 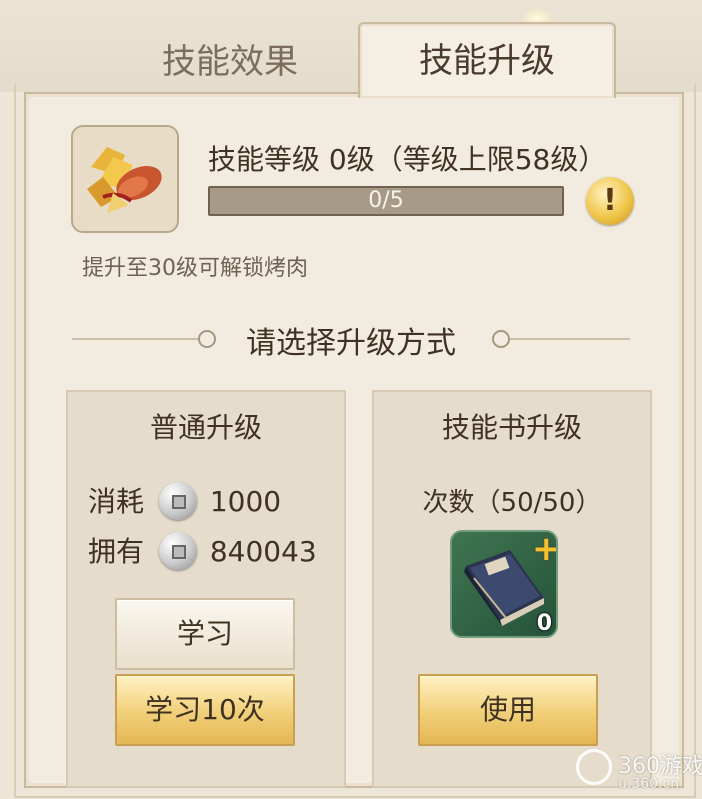 I want to click on skill-progress-text: 0/5, so click(x=386, y=200).